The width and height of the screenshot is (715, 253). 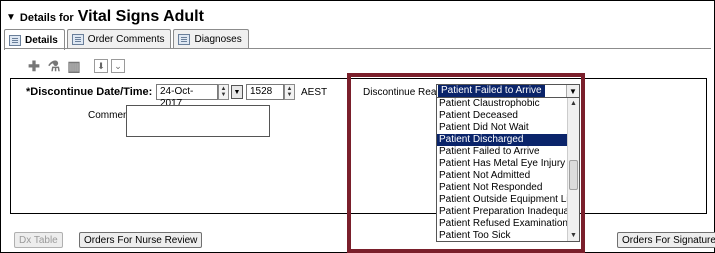 I want to click on time-spinner: ▲ ▼, so click(x=289, y=92).